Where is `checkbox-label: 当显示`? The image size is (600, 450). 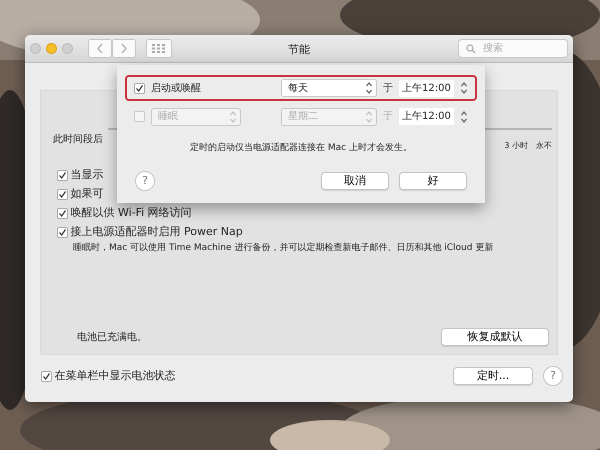
checkbox-label: 当显示 is located at coordinates (87, 175).